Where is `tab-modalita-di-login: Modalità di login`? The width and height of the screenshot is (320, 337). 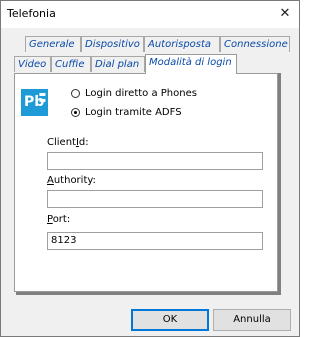
tab-modalita-di-login: Modalità di login is located at coordinates (191, 64).